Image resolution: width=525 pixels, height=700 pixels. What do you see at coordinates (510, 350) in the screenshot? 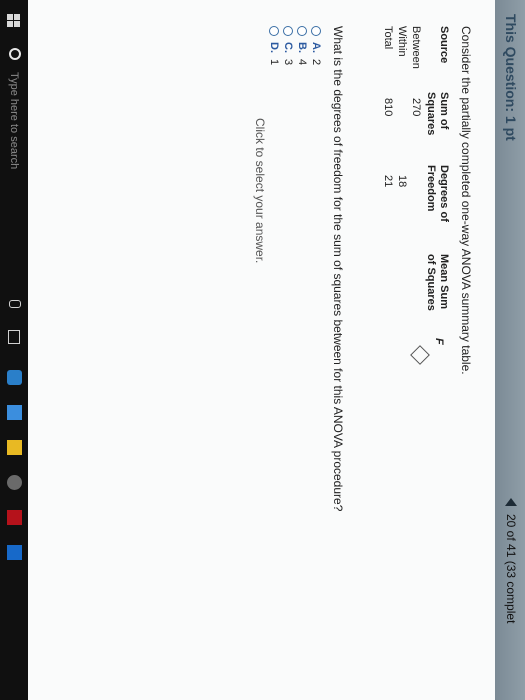
I see `question-header: This Question: 1 pt 20 of 41 (33 complet` at bounding box center [510, 350].